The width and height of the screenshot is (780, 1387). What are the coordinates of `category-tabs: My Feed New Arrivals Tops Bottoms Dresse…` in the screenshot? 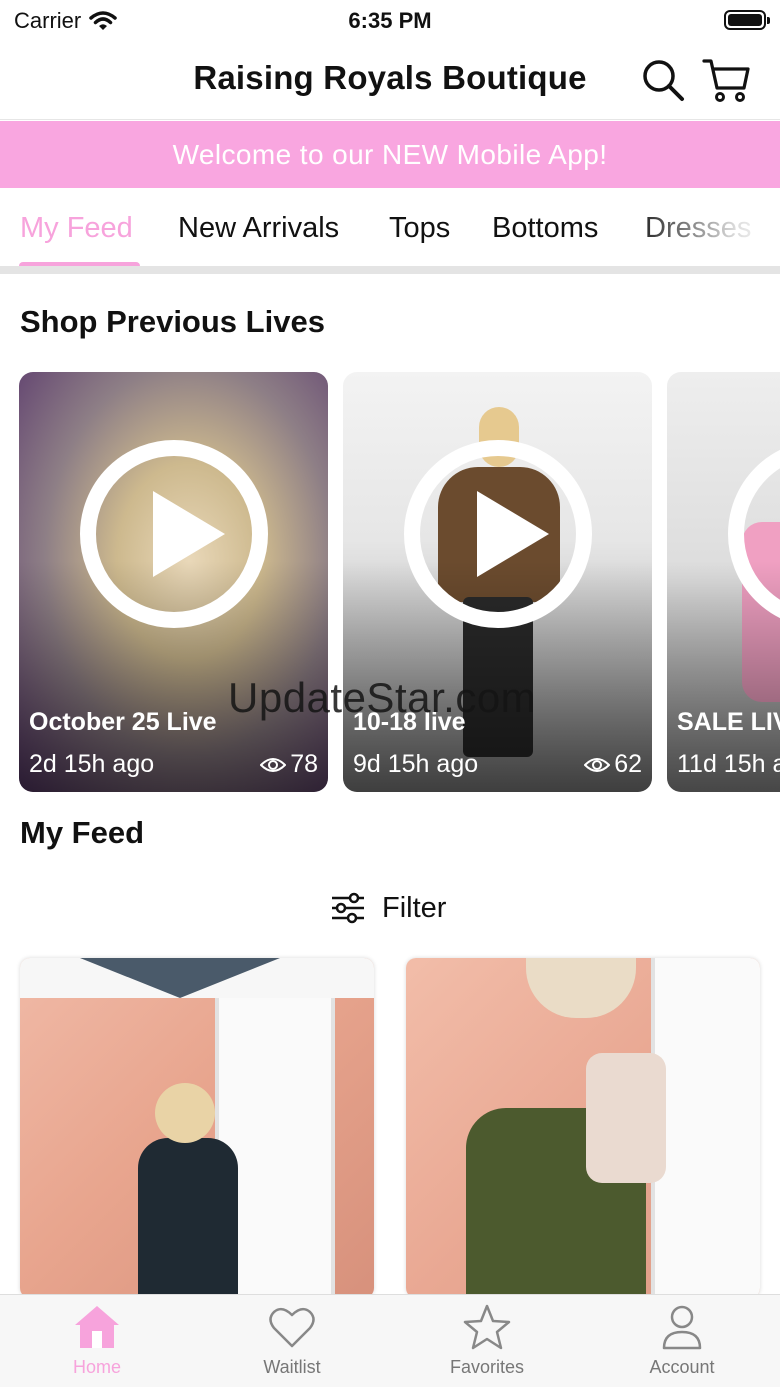 It's located at (390, 231).